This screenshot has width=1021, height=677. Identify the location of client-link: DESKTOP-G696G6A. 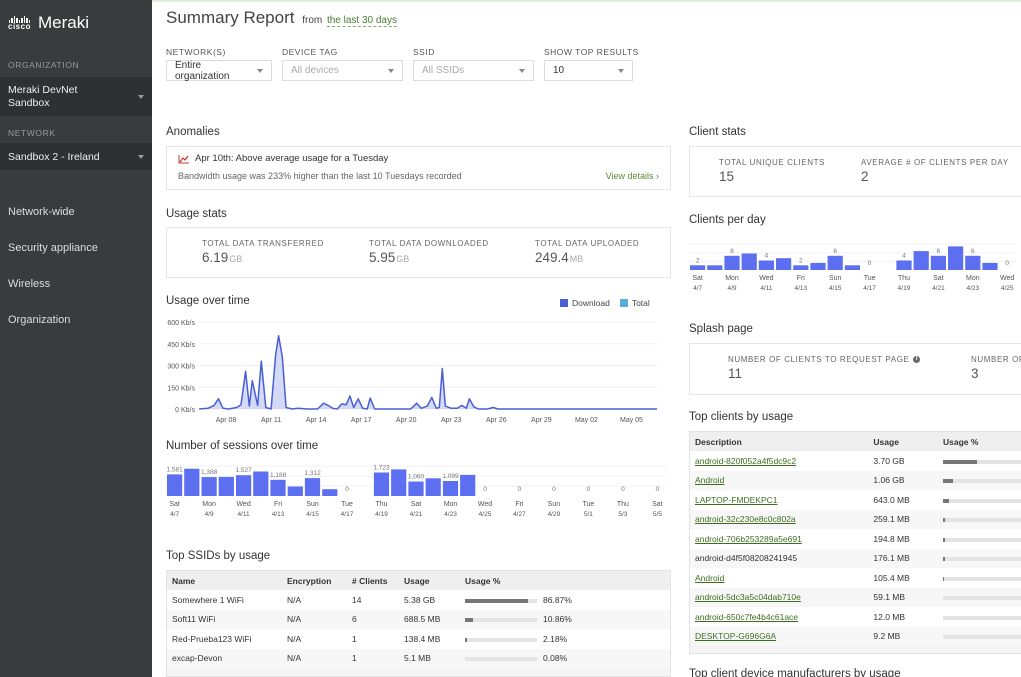
(735, 636).